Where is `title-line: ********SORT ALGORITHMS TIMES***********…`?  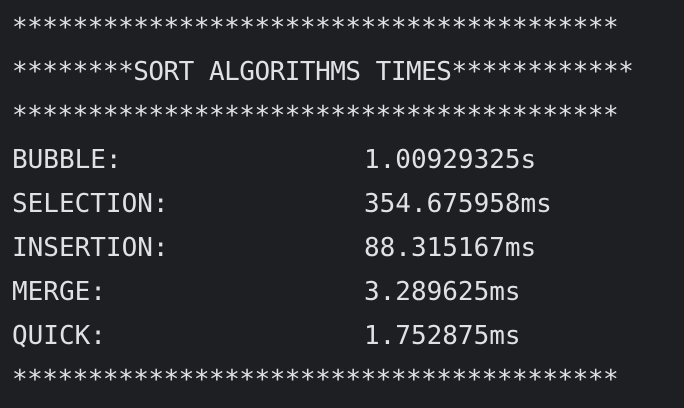 title-line: ********SORT ALGORITHMS TIMES***********… is located at coordinates (323, 72).